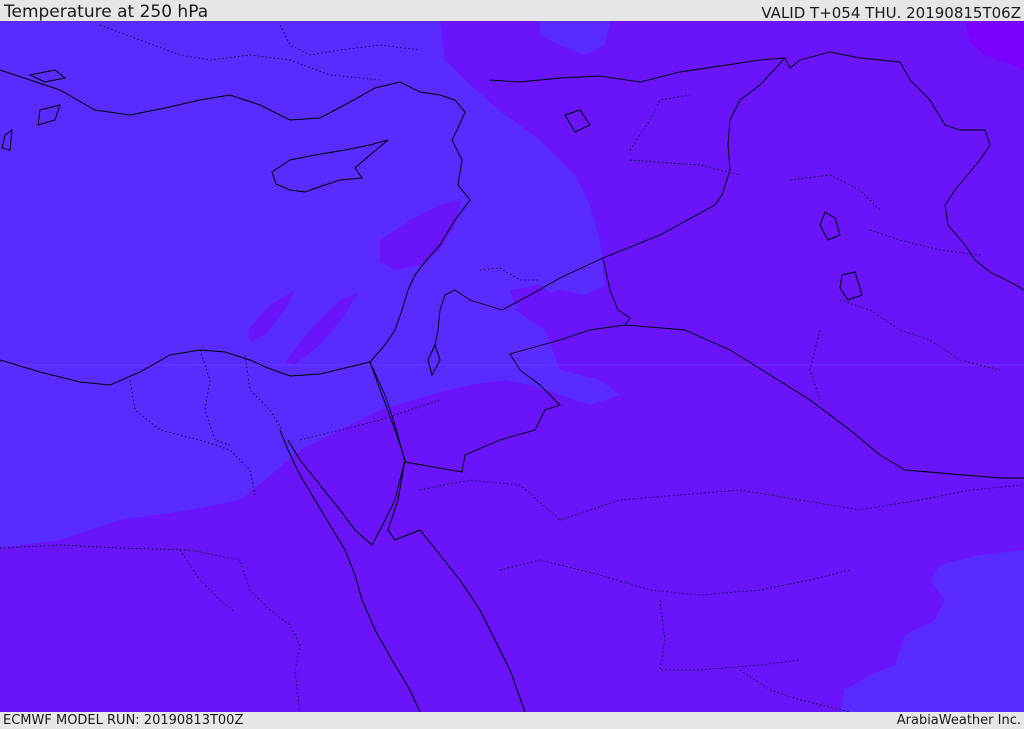 The image size is (1024, 729). Describe the element at coordinates (123, 720) in the screenshot. I see `model-run-label: ECMWF MODEL RUN: 20190813T00Z` at that location.